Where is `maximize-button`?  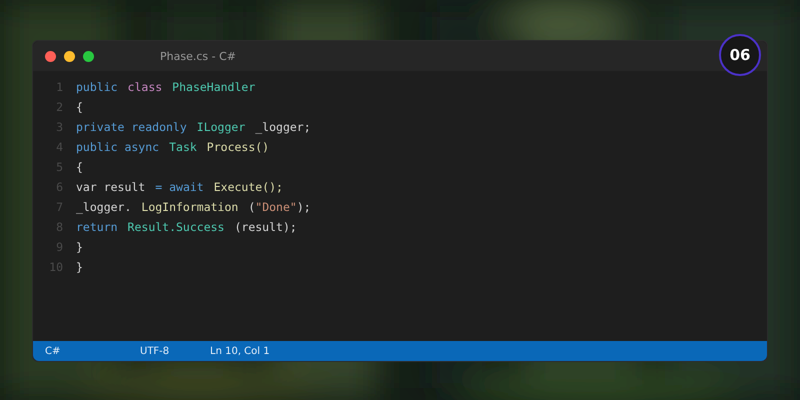 maximize-button is located at coordinates (88, 56).